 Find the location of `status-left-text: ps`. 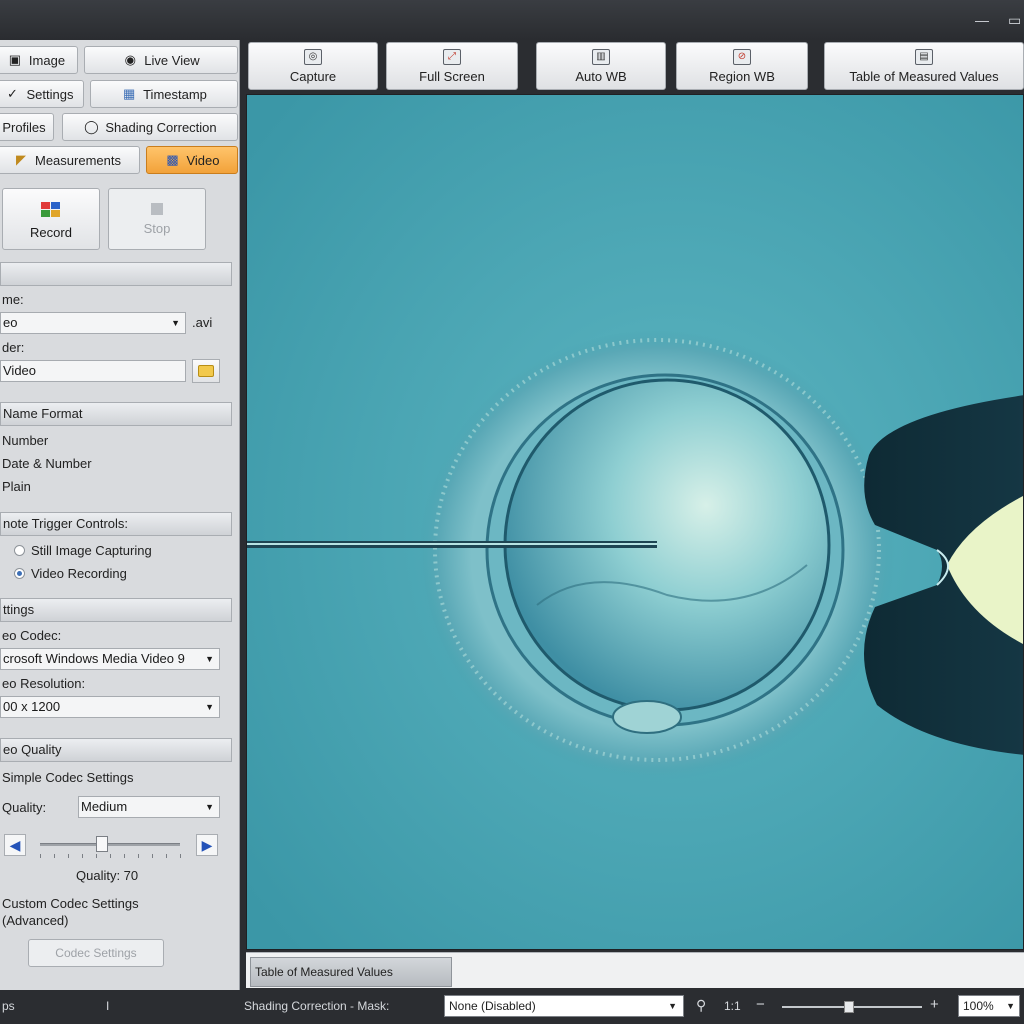

status-left-text: ps is located at coordinates (8, 1006).